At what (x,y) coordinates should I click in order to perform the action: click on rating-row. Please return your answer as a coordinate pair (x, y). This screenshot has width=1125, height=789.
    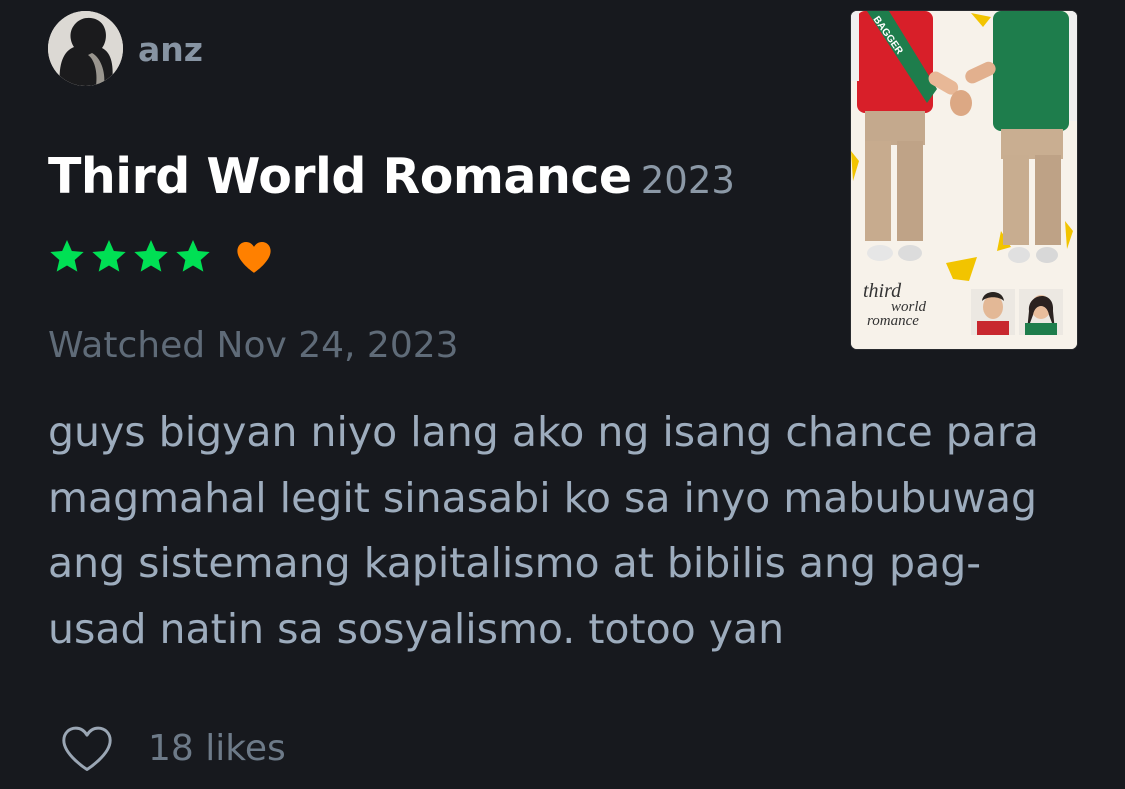
    Looking at the image, I should click on (160, 257).